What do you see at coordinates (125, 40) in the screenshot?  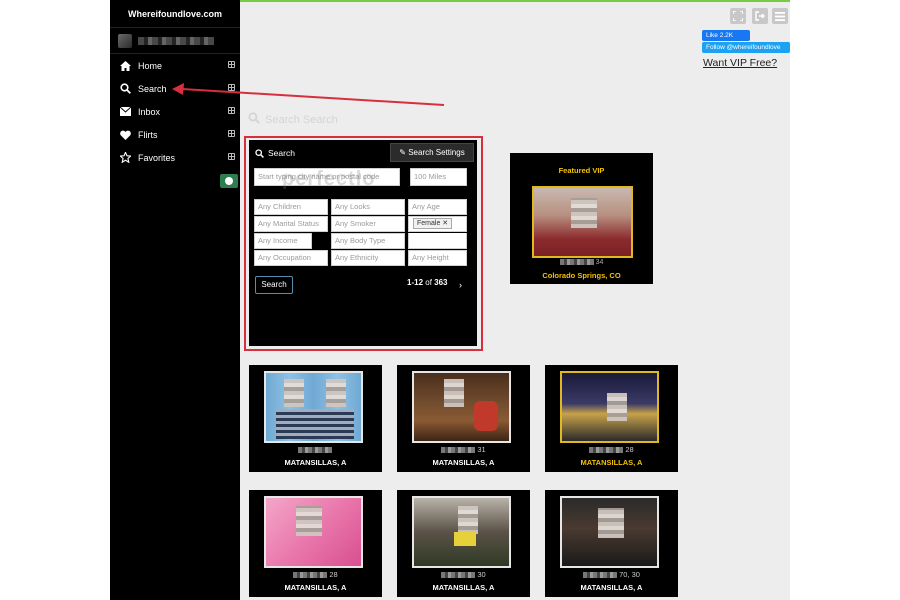 I see `avatar` at bounding box center [125, 40].